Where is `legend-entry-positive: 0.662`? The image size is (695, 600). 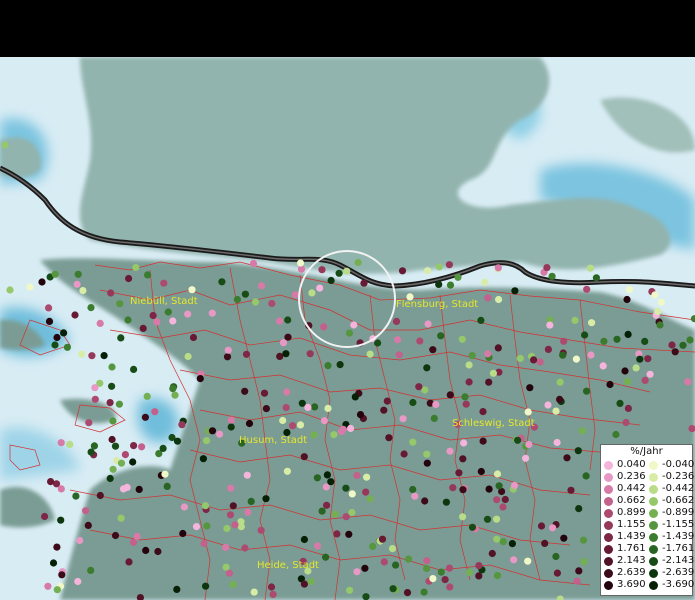 legend-entry-positive: 0.662 is located at coordinates (623, 501).